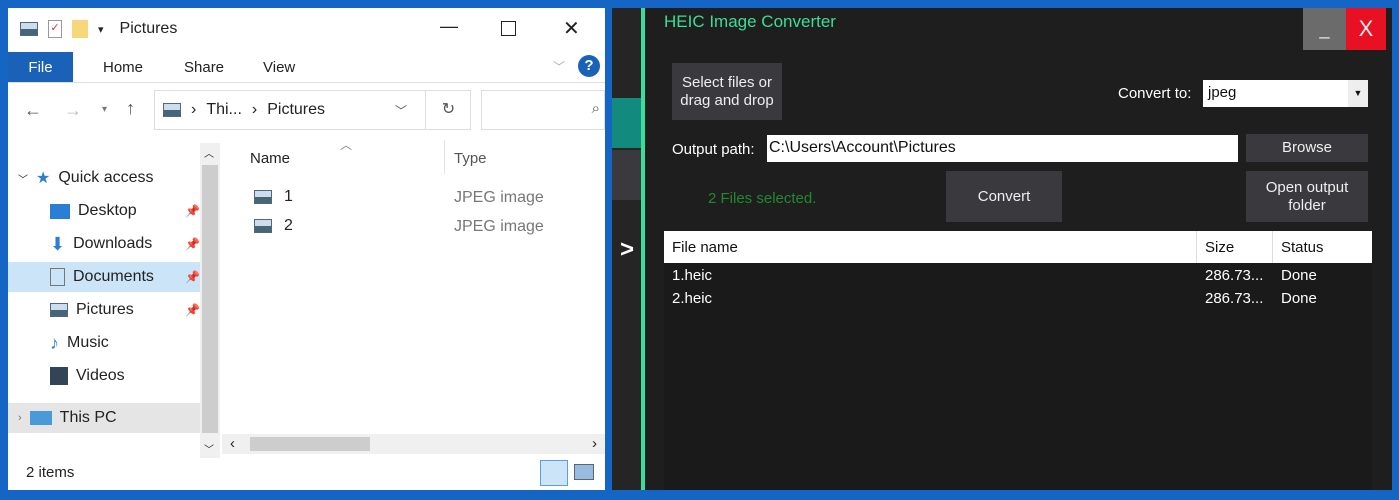  Describe the element at coordinates (1018, 278) in the screenshot. I see `table-row: 1.heic 286.73... Done` at that location.